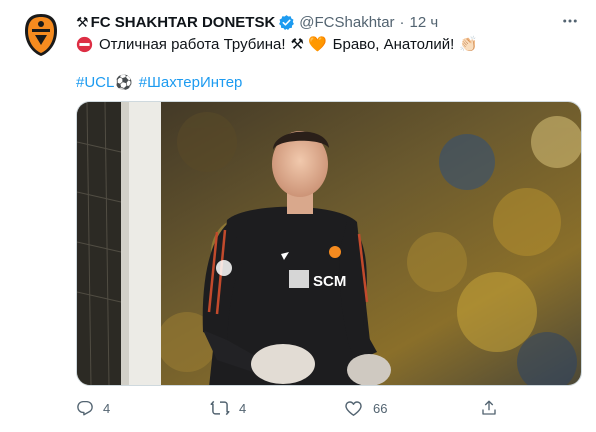  I want to click on account-name: FC SHAKHTAR DONETSK, so click(183, 22).